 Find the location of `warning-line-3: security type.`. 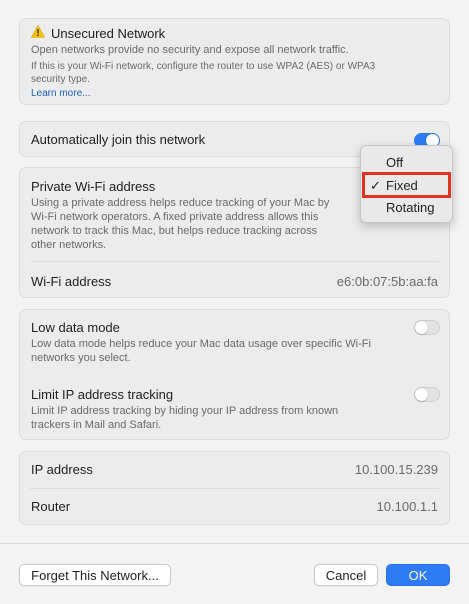

warning-line-3: security type. is located at coordinates (60, 79).